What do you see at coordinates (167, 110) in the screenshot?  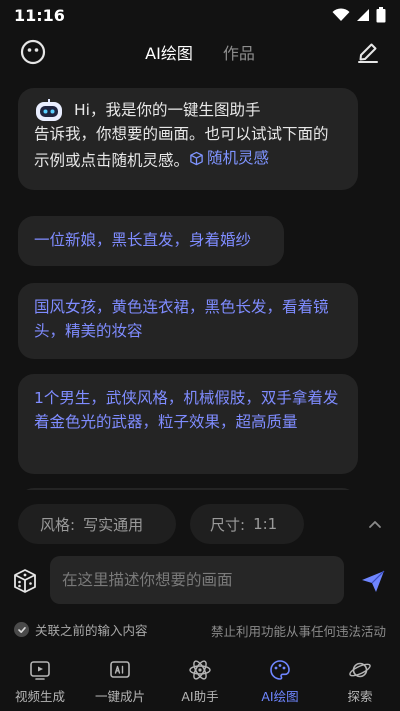 I see `greeting-title: Hi，我是你的一键生图助手` at bounding box center [167, 110].